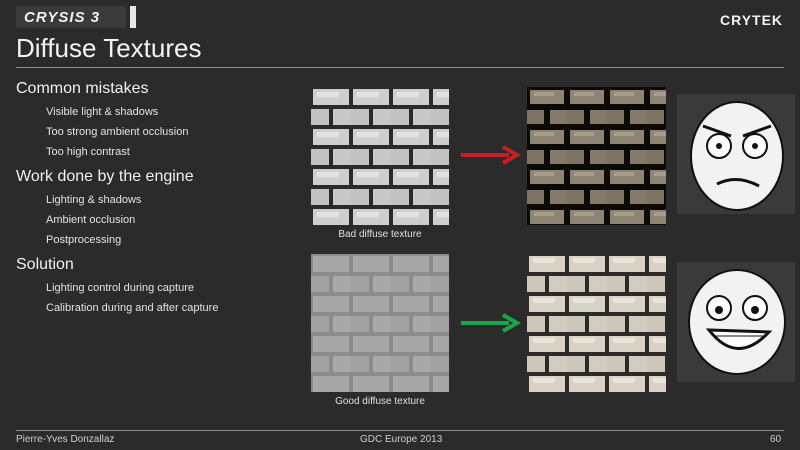 This screenshot has height=450, width=800. What do you see at coordinates (491, 323) in the screenshot?
I see `green-arrow-icon` at bounding box center [491, 323].